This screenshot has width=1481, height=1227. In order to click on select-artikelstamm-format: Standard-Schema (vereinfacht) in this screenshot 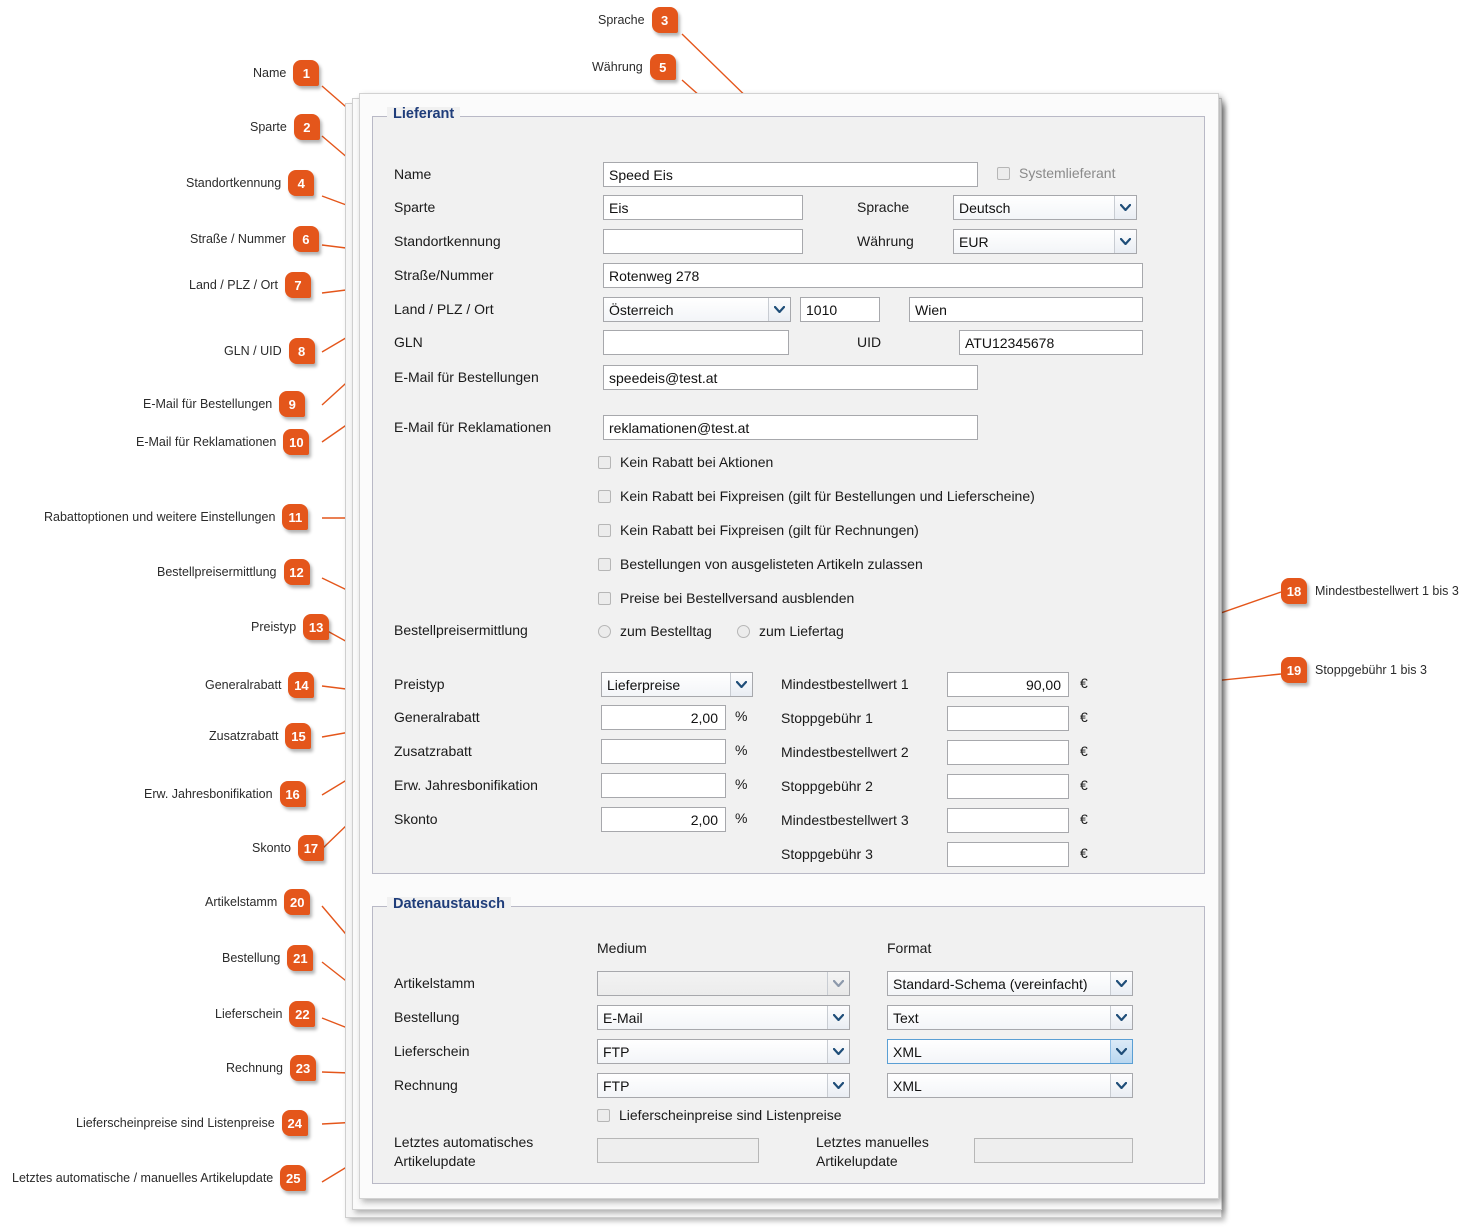, I will do `click(1010, 983)`.